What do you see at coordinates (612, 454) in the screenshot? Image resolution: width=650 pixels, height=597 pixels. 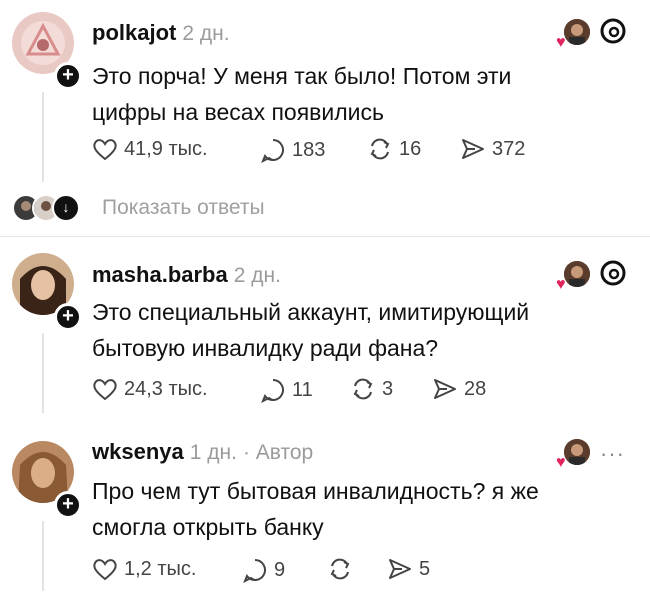 I see `more-dots-icon: ···` at bounding box center [612, 454].